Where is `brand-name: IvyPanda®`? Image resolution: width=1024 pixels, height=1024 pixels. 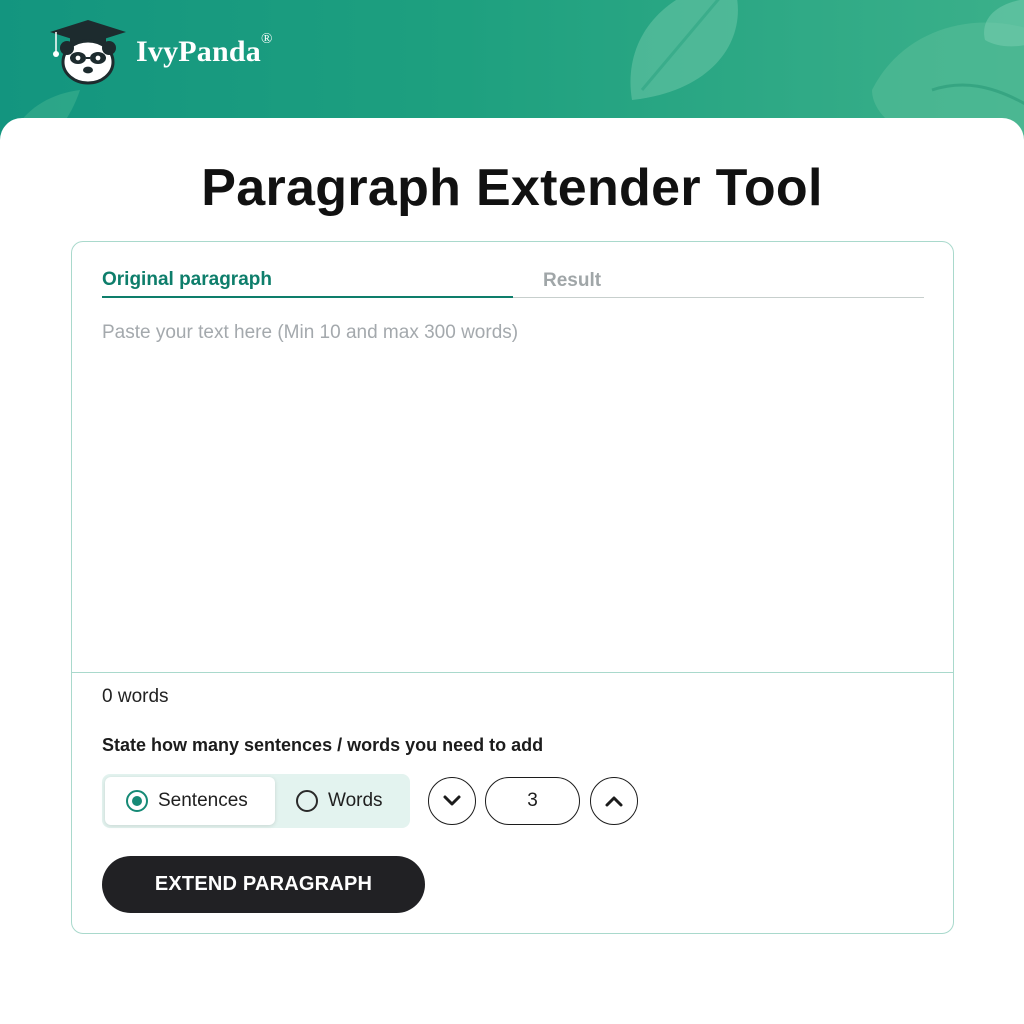 brand-name: IvyPanda® is located at coordinates (204, 50).